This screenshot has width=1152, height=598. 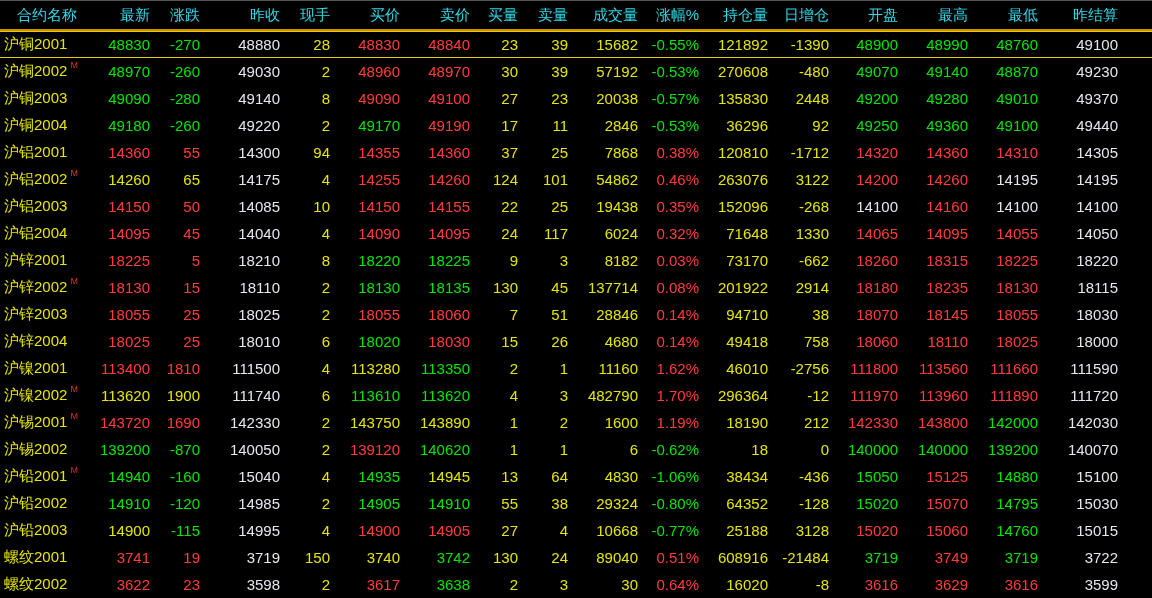 I want to click on contract-name: 沪铜2002, so click(x=36, y=71).